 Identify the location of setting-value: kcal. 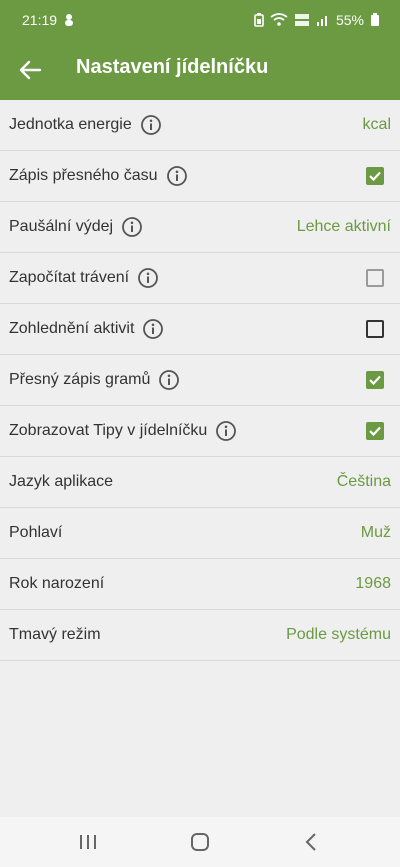
(377, 125).